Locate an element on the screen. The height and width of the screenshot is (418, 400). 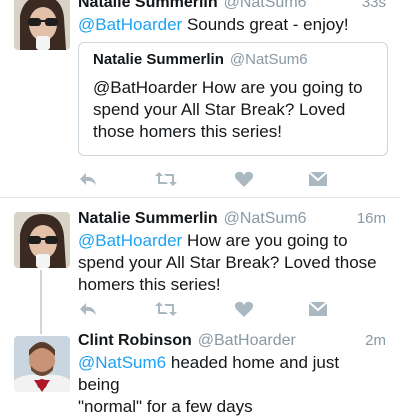
tweet-text: @BatHoarder Sounds great - enjoy! is located at coordinates (230, 25).